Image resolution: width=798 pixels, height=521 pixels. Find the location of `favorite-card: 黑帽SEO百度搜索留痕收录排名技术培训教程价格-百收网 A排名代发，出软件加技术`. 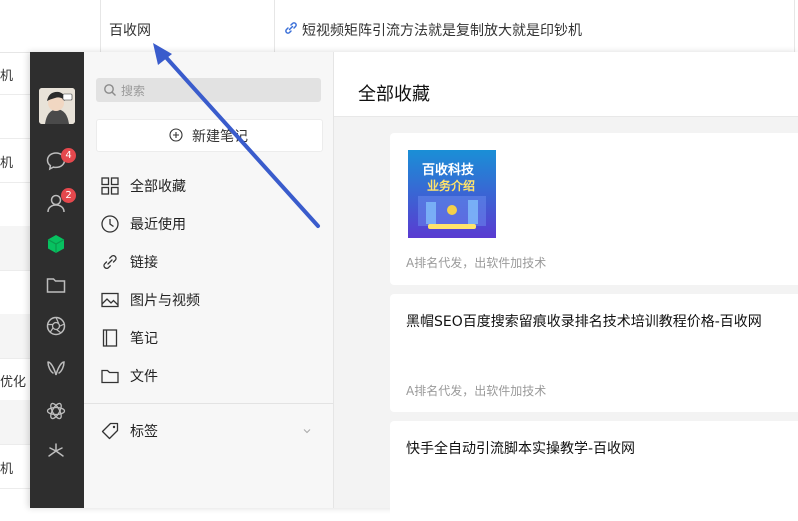

favorite-card: 黑帽SEO百度搜索留痕收录排名技术培训教程价格-百收网 A排名代发，出软件加技术 is located at coordinates (594, 353).